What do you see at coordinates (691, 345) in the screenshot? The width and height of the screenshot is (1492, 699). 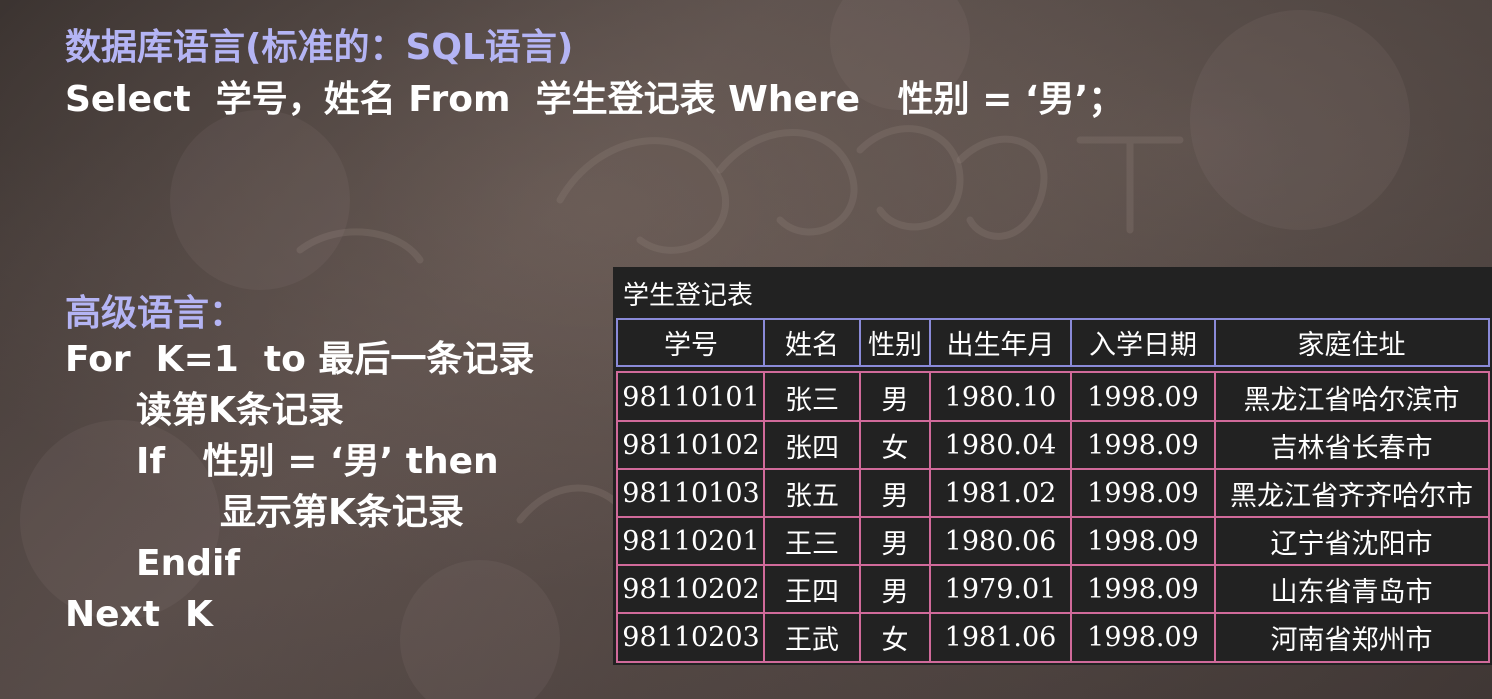 I see `column-header-student-id: 学号` at bounding box center [691, 345].